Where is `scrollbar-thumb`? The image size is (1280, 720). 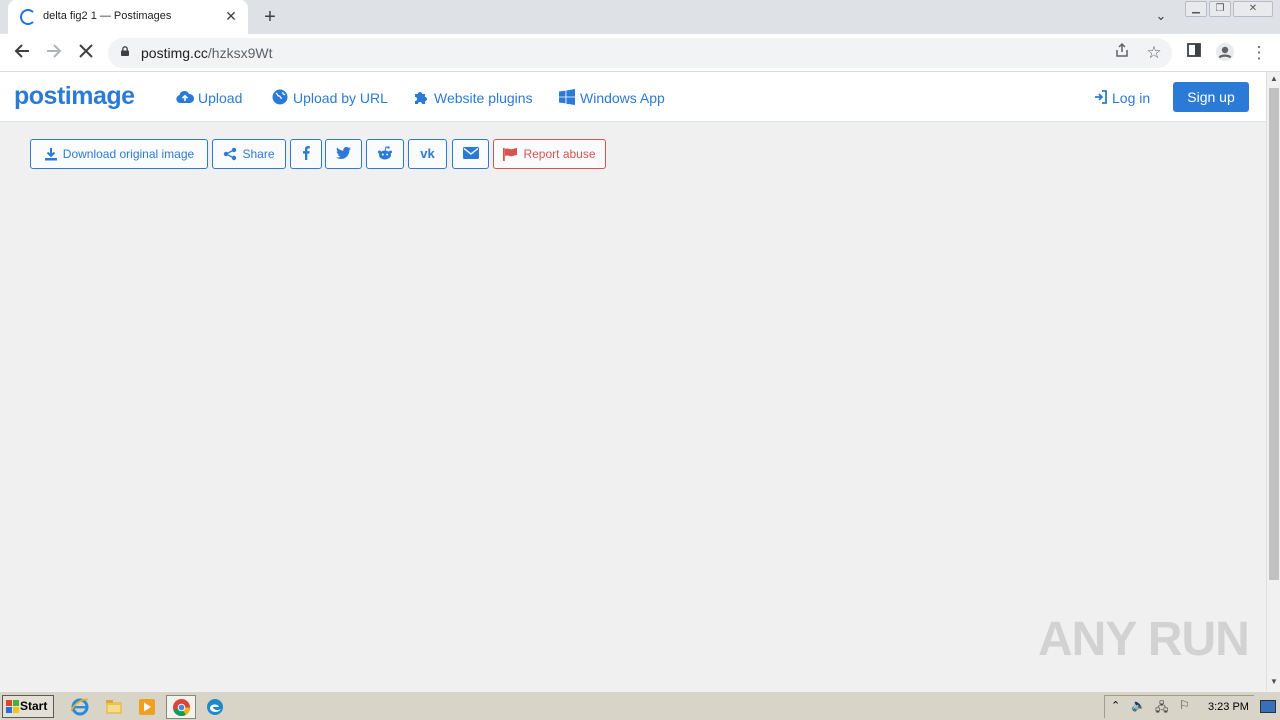 scrollbar-thumb is located at coordinates (1274, 334).